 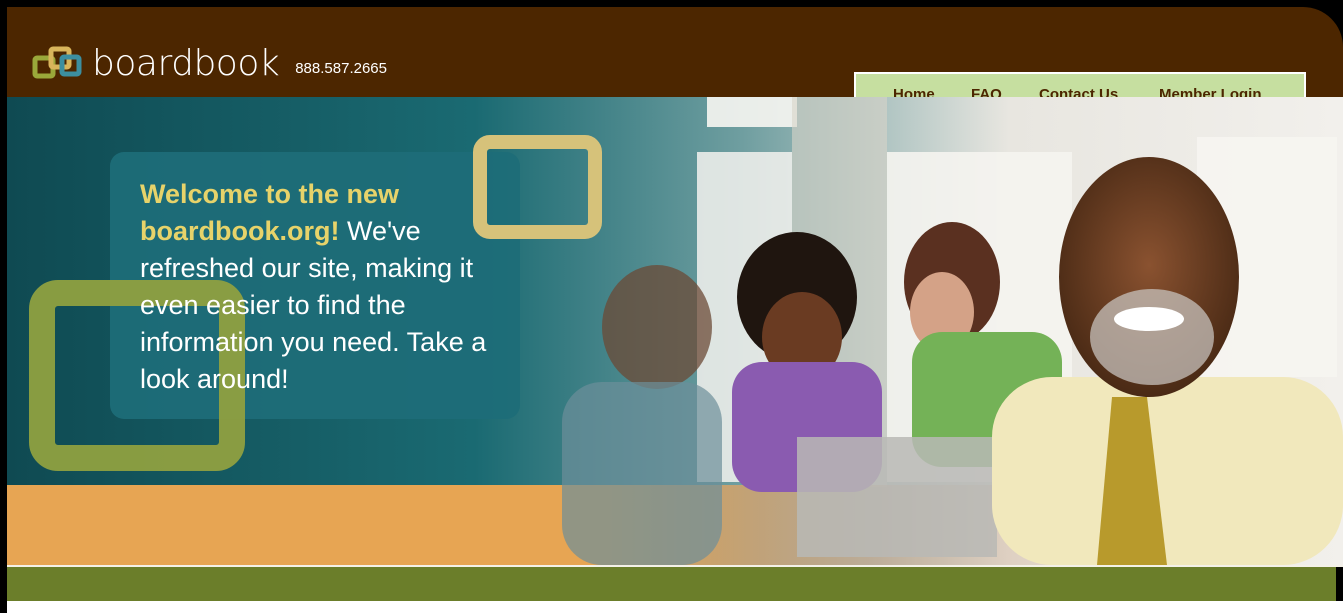 I want to click on page-bottom, so click(x=675, y=607).